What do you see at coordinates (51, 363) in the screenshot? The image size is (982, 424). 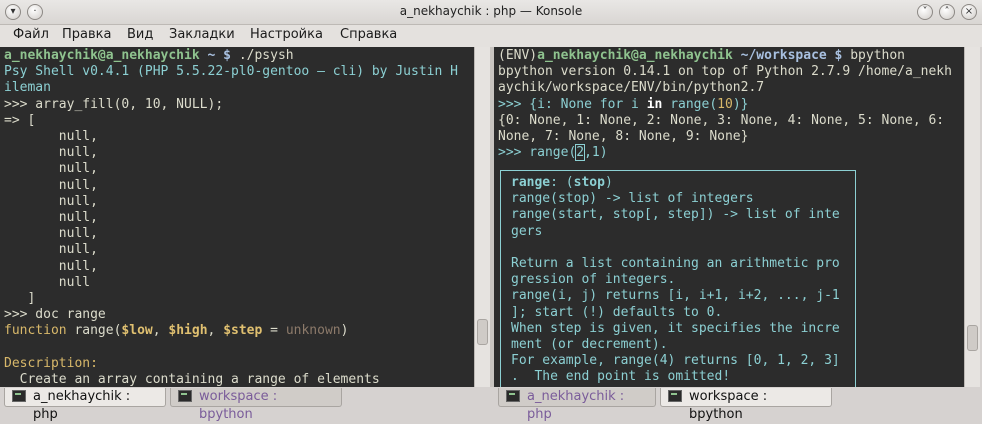 I see `description-label: Description:` at bounding box center [51, 363].